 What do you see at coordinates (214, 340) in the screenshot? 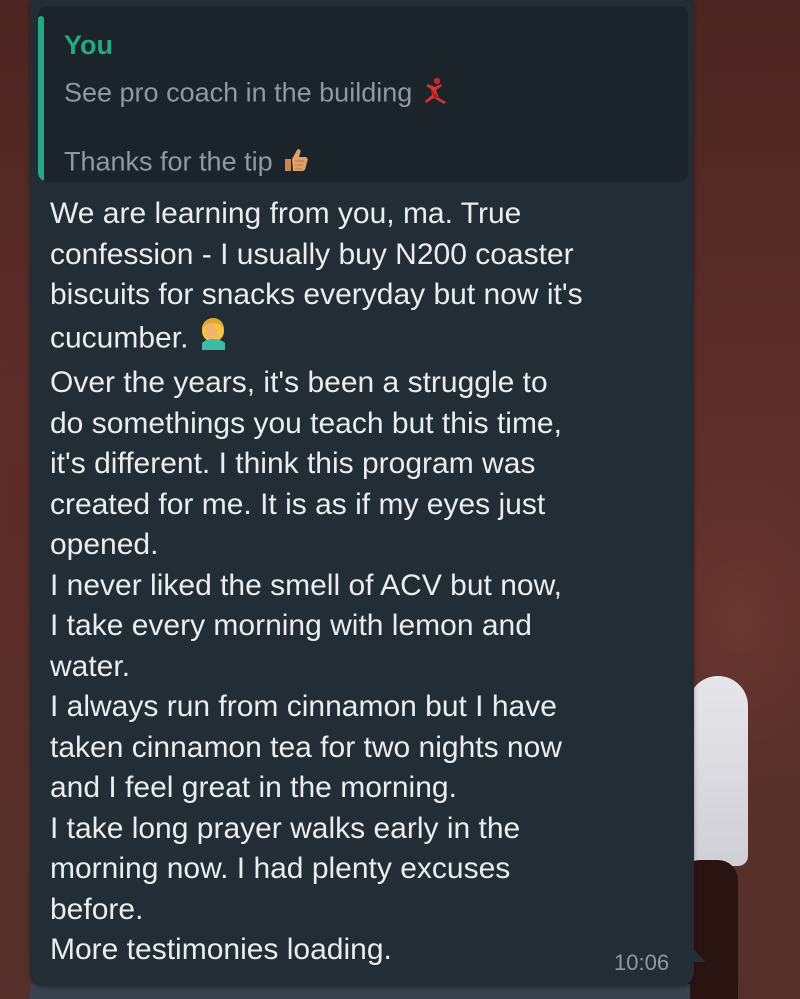
I see `face-palm-icon` at bounding box center [214, 340].